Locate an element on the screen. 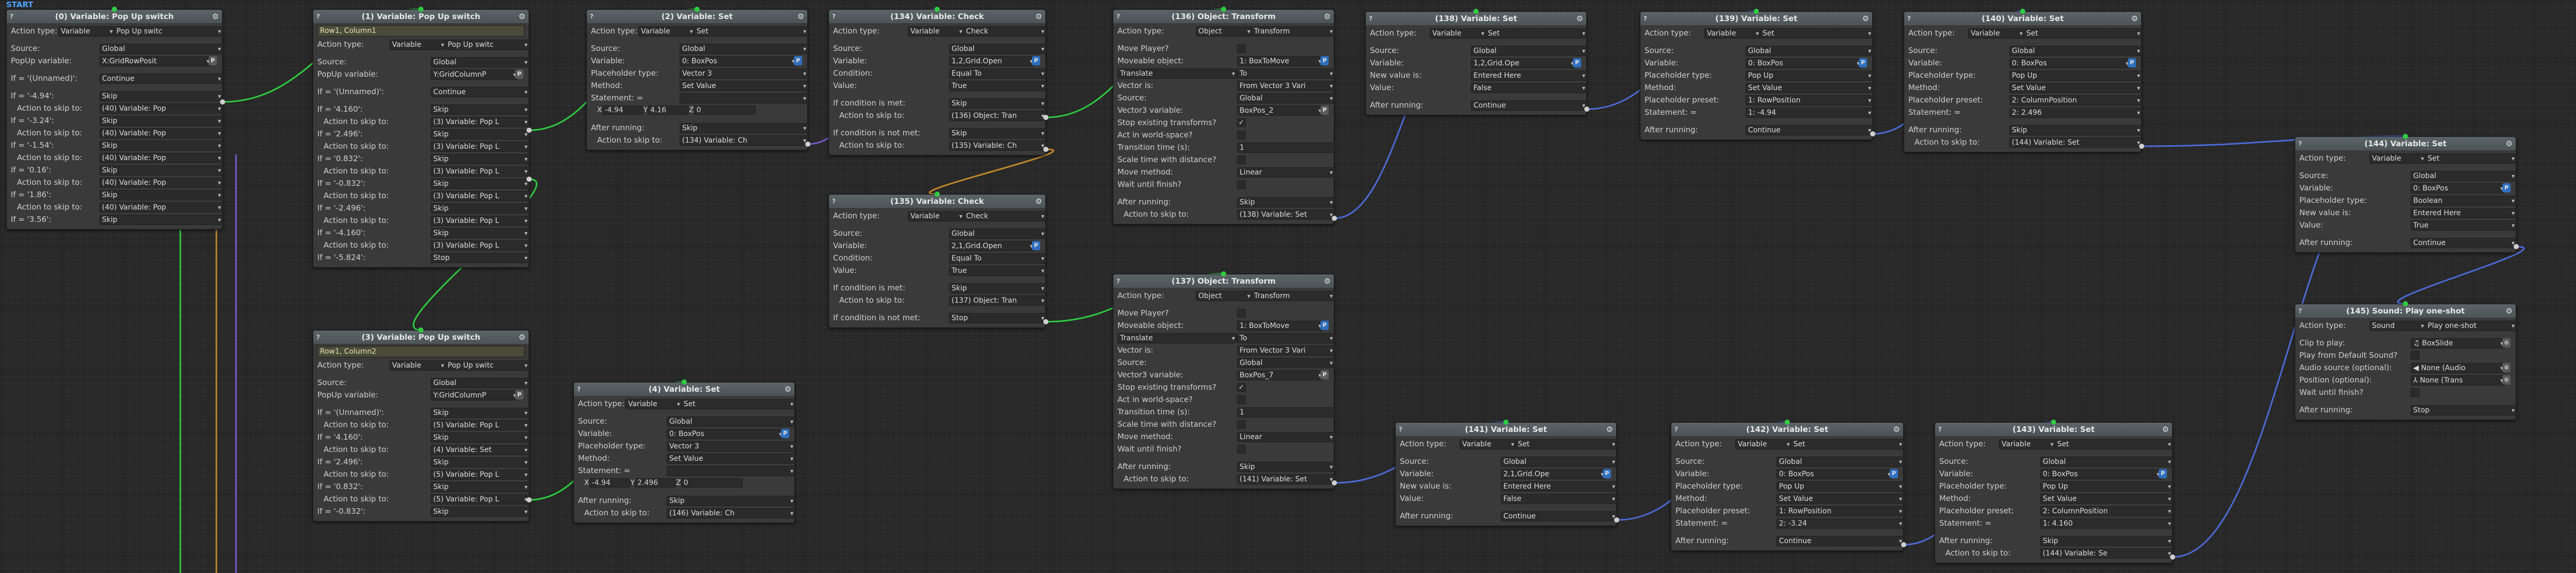  object-picker-icon: ⊙ is located at coordinates (2506, 367).